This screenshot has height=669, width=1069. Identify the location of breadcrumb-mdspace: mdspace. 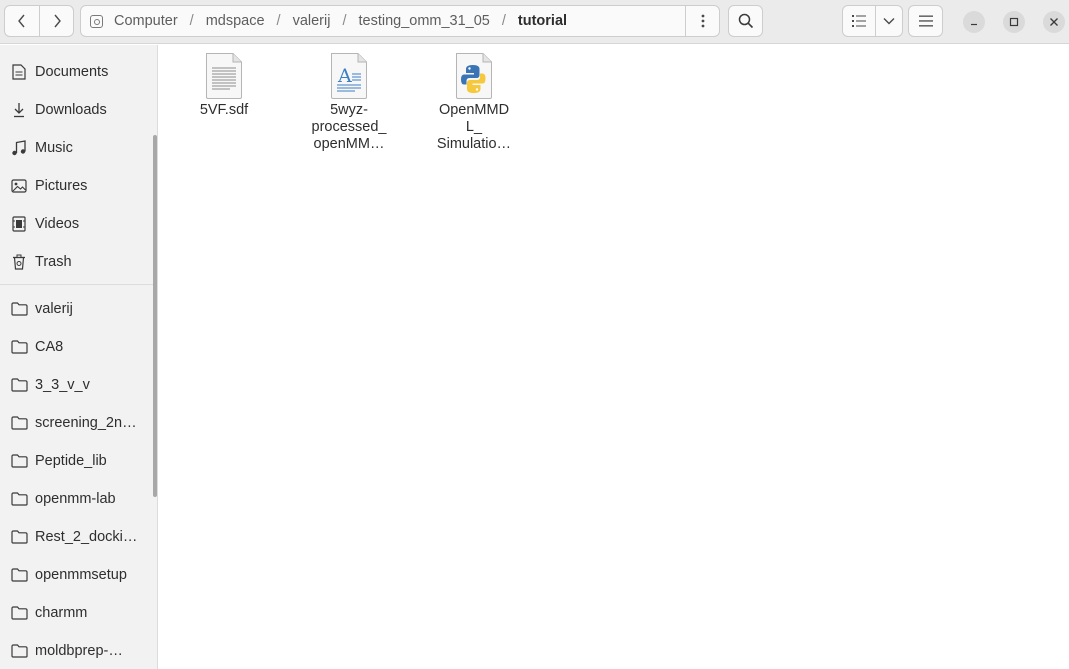
(235, 21).